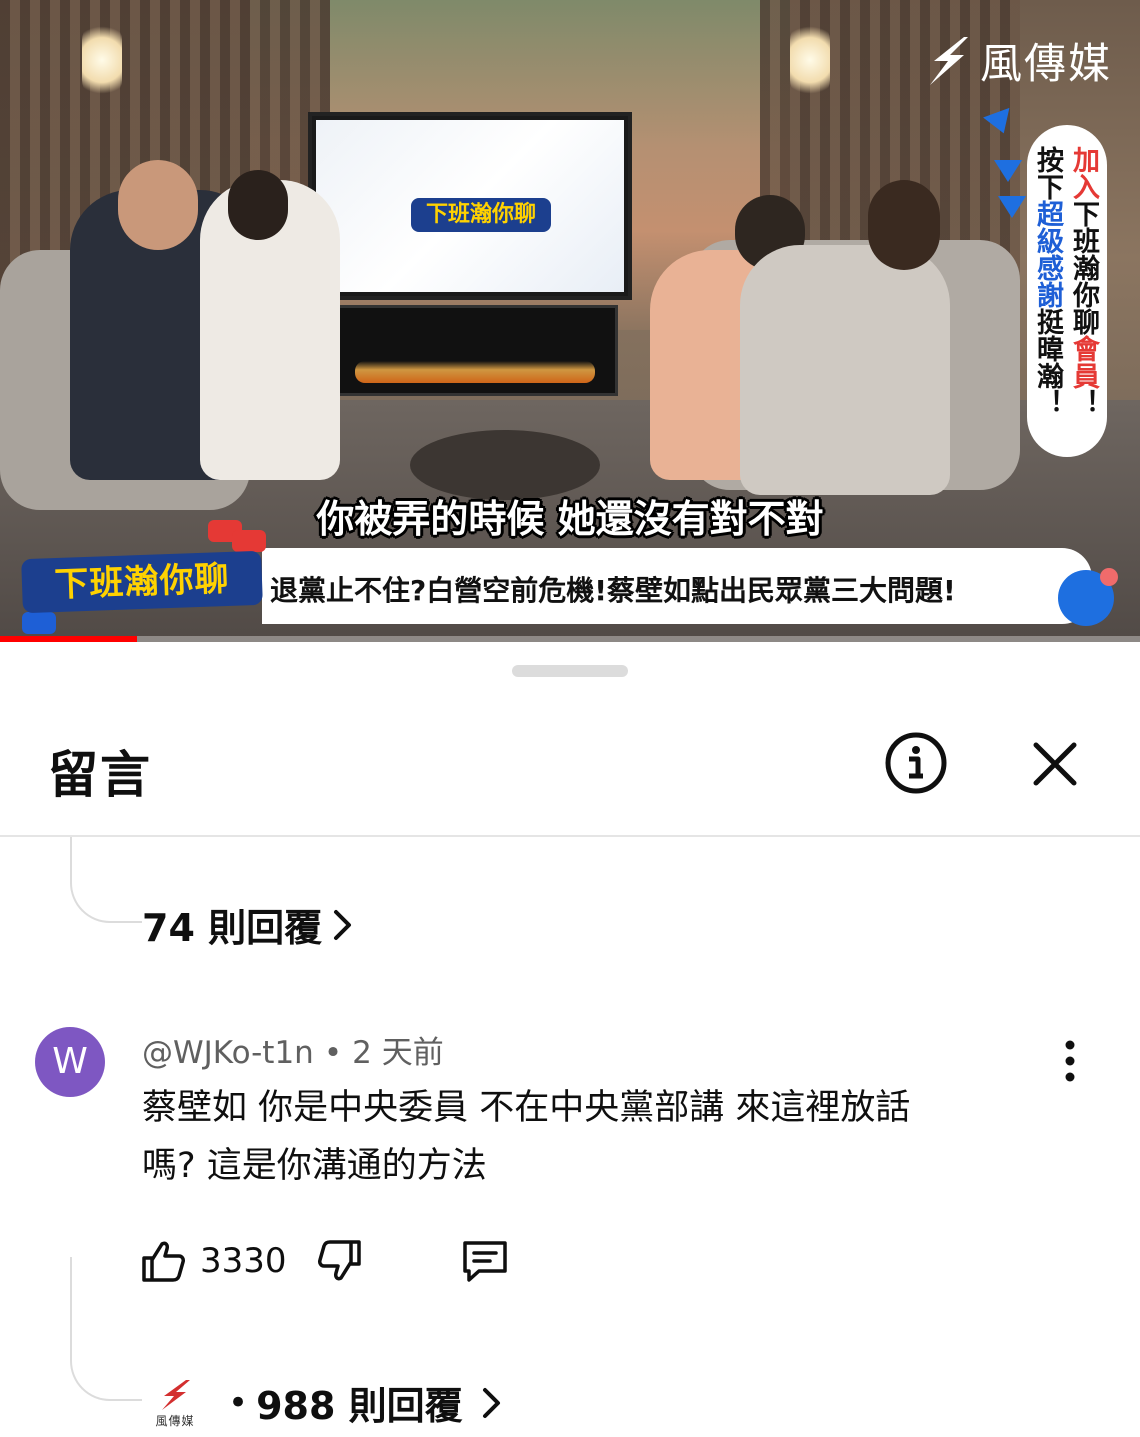  What do you see at coordinates (845, 370) in the screenshot?
I see `cohost-woman` at bounding box center [845, 370].